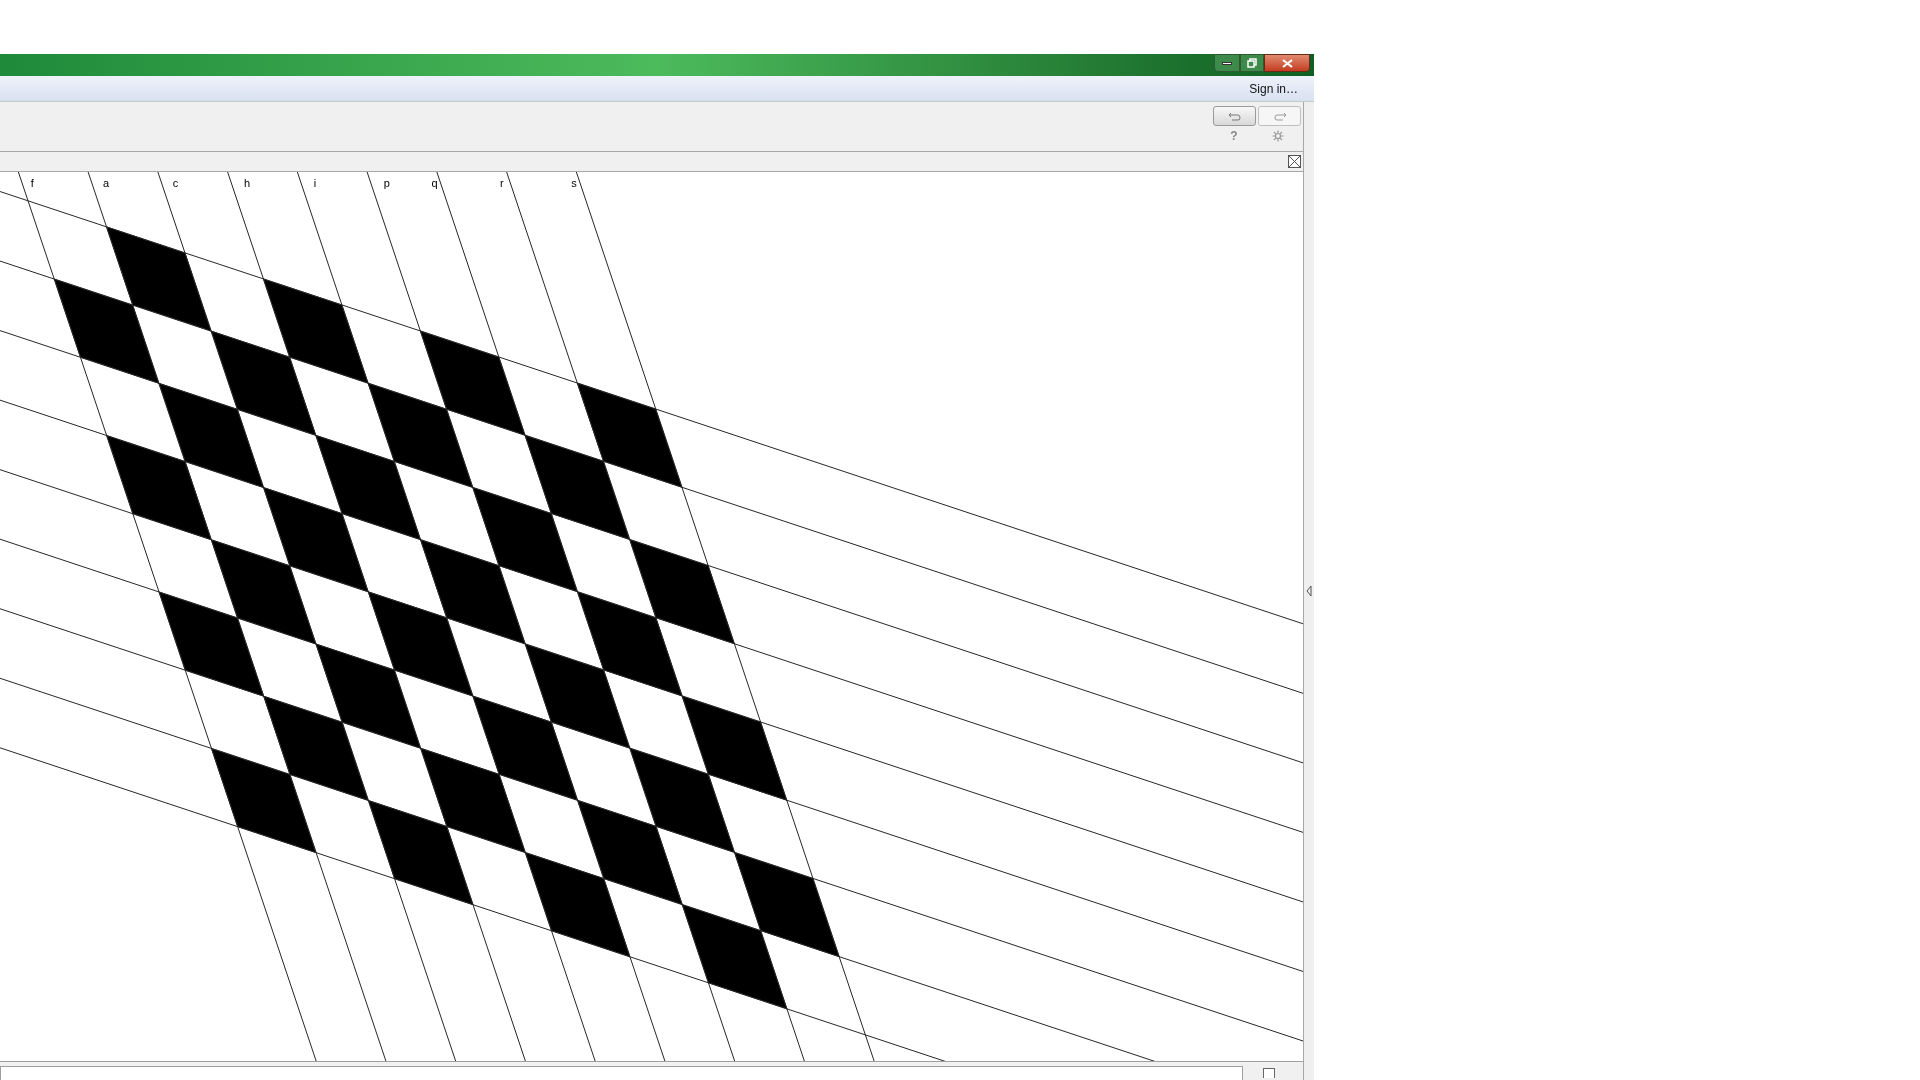  I want to click on undo-button, so click(1234, 116).